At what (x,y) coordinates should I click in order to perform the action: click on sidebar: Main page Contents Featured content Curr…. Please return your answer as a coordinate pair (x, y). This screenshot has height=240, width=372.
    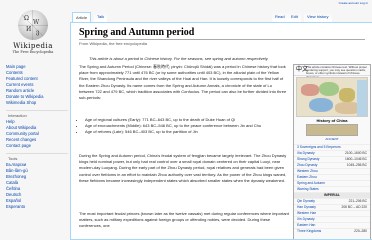
    Looking at the image, I should click on (37, 137).